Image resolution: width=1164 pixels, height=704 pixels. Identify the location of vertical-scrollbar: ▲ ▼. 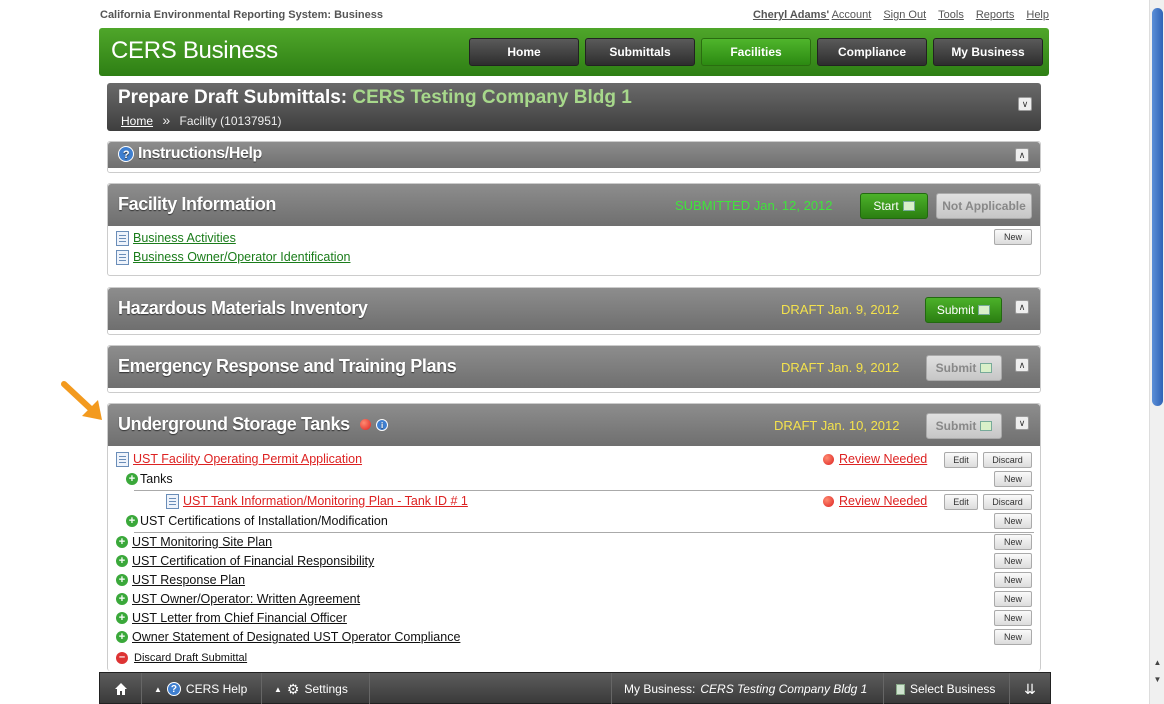
(1156, 352).